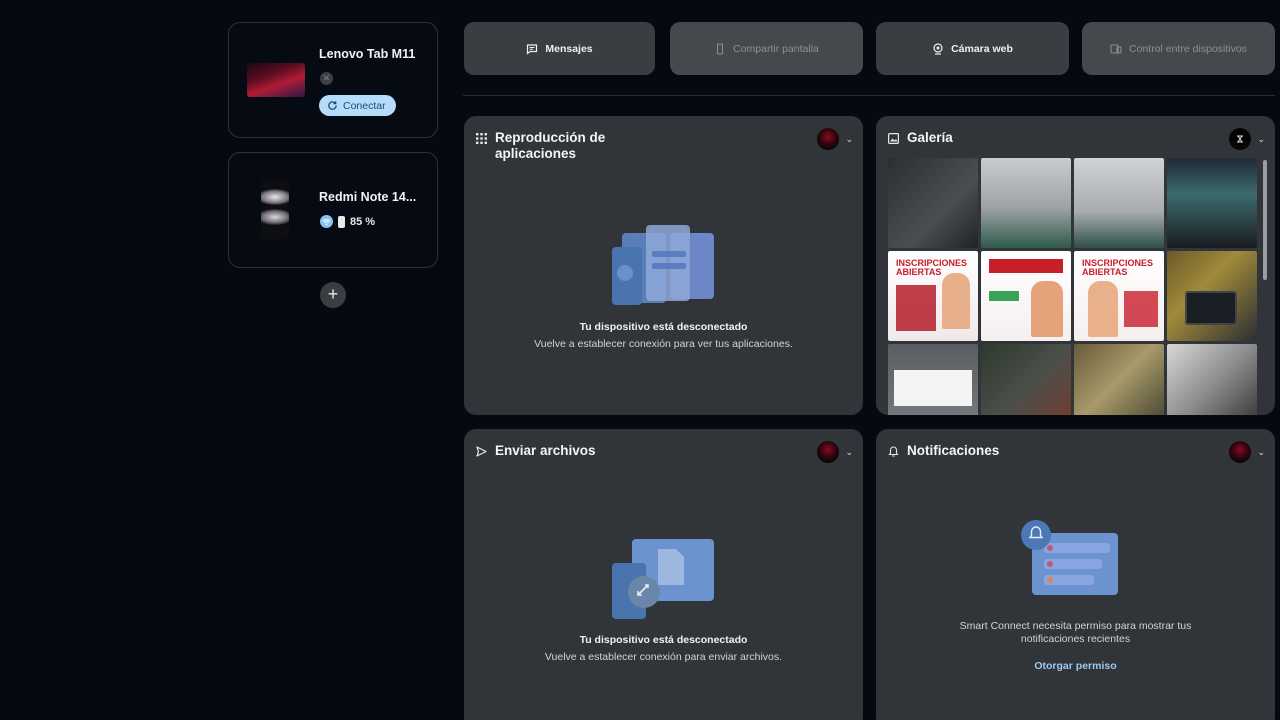 This screenshot has width=1280, height=720. What do you see at coordinates (326, 221) in the screenshot?
I see `wifi-icon` at bounding box center [326, 221].